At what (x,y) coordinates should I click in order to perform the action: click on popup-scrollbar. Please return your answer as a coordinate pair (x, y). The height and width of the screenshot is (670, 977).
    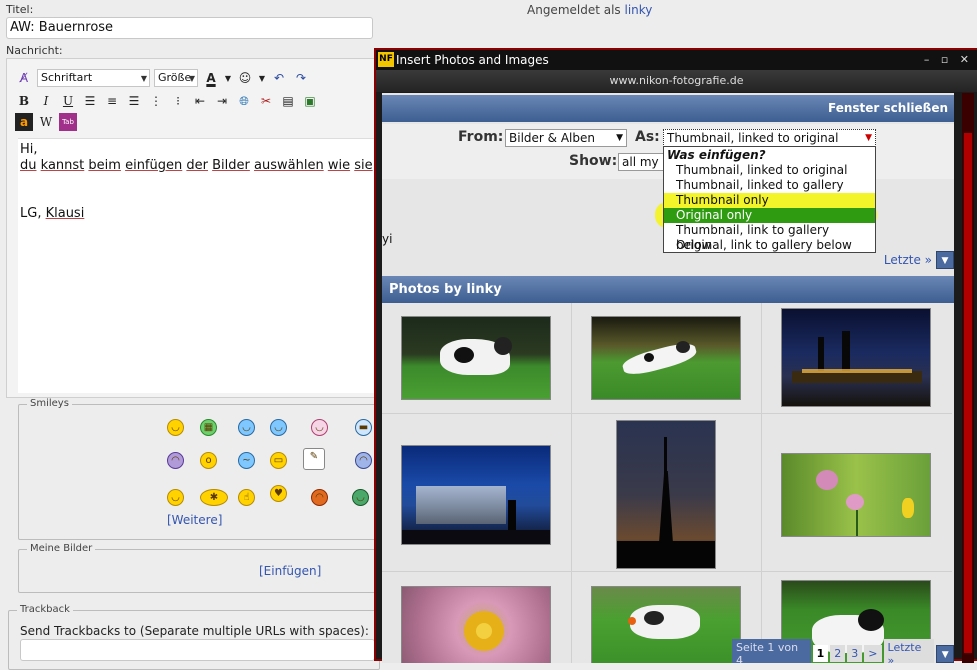
    Looking at the image, I should click on (968, 378).